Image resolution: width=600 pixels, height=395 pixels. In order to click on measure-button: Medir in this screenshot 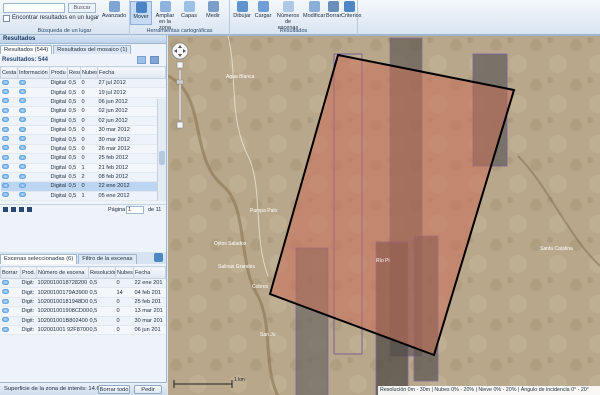, I will do `click(213, 13)`.